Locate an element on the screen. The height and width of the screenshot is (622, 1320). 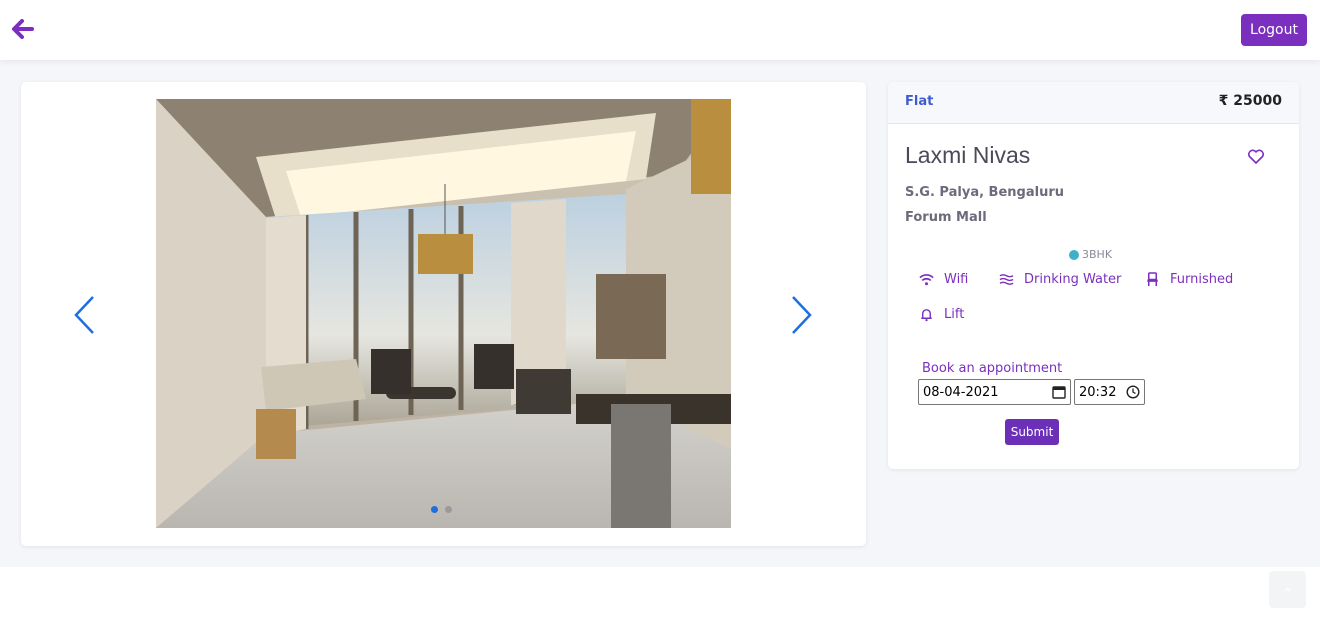
date-value: 08-04-2021 is located at coordinates (961, 392).